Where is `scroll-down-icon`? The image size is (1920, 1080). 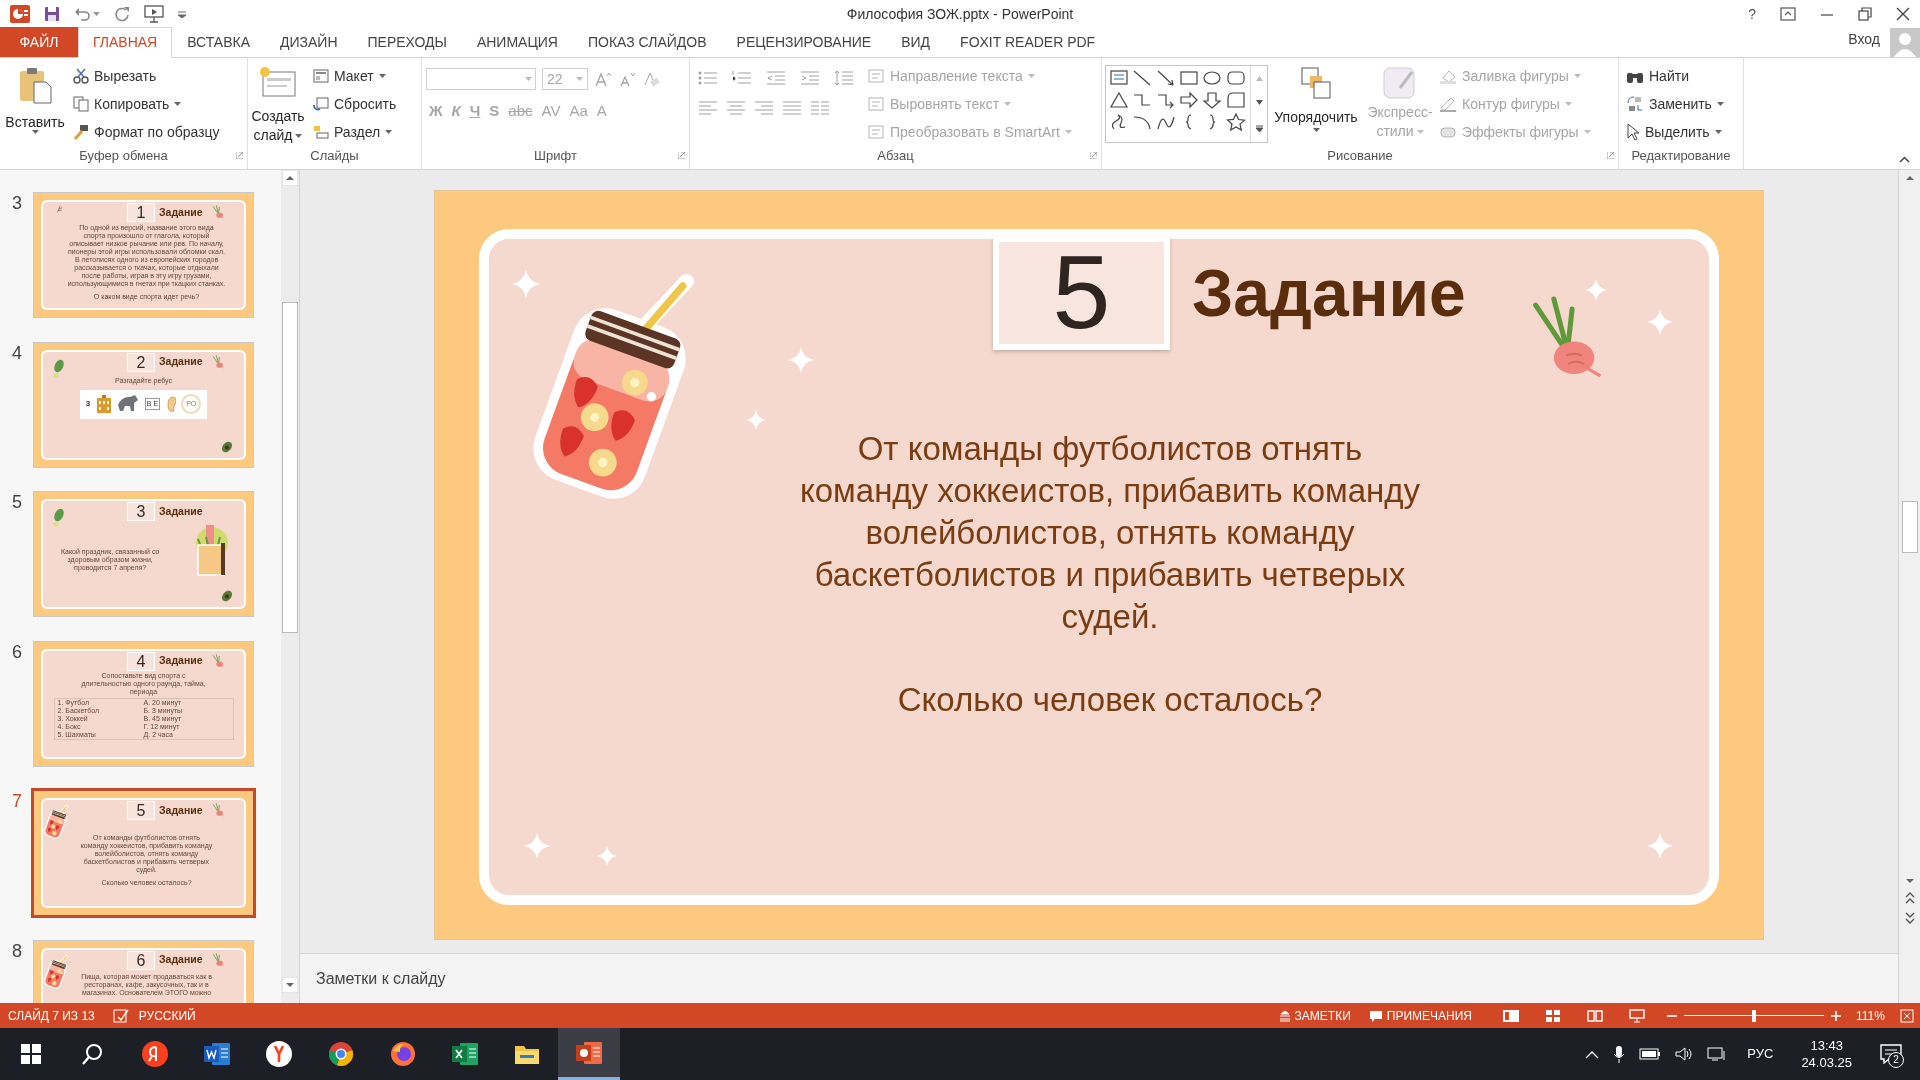 scroll-down-icon is located at coordinates (290, 985).